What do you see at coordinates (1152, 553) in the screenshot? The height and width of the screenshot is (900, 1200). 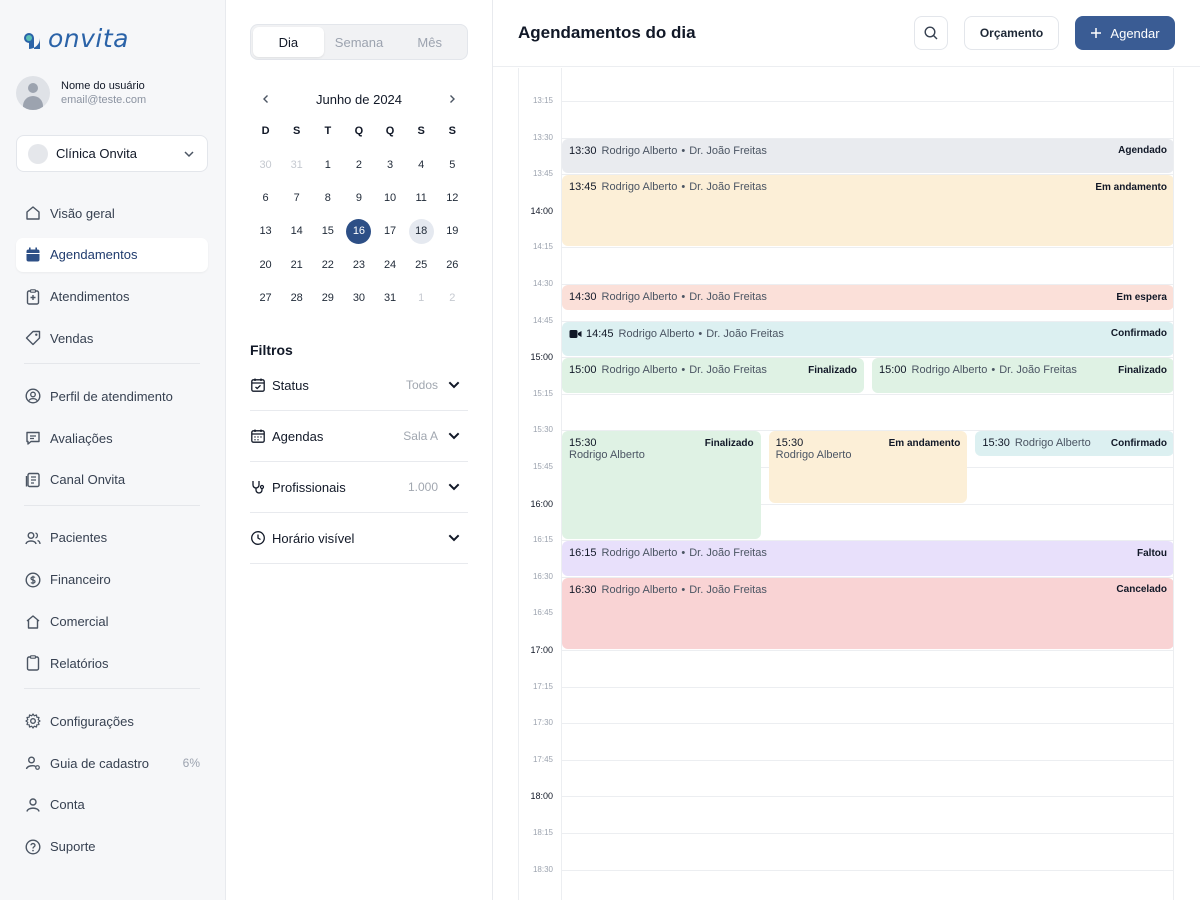 I see `appointment-status: Faltou` at bounding box center [1152, 553].